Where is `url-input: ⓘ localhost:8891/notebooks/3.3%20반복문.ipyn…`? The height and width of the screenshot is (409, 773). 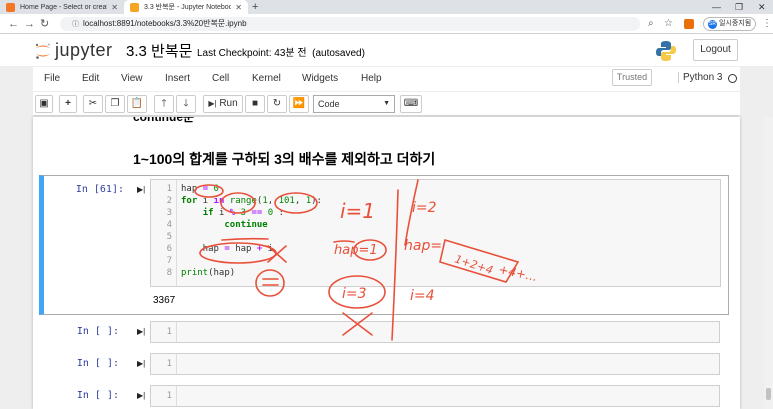 url-input: ⓘ localhost:8891/notebooks/3.3%20반복문.ipyn… is located at coordinates (350, 24).